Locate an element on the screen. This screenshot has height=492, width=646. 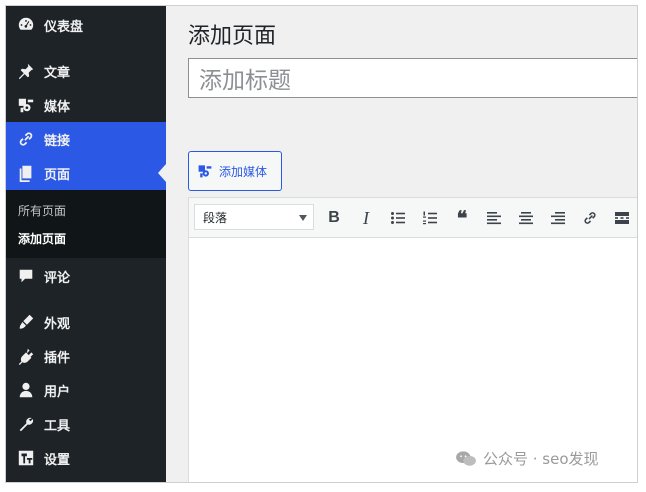
read-more-button is located at coordinates (622, 218).